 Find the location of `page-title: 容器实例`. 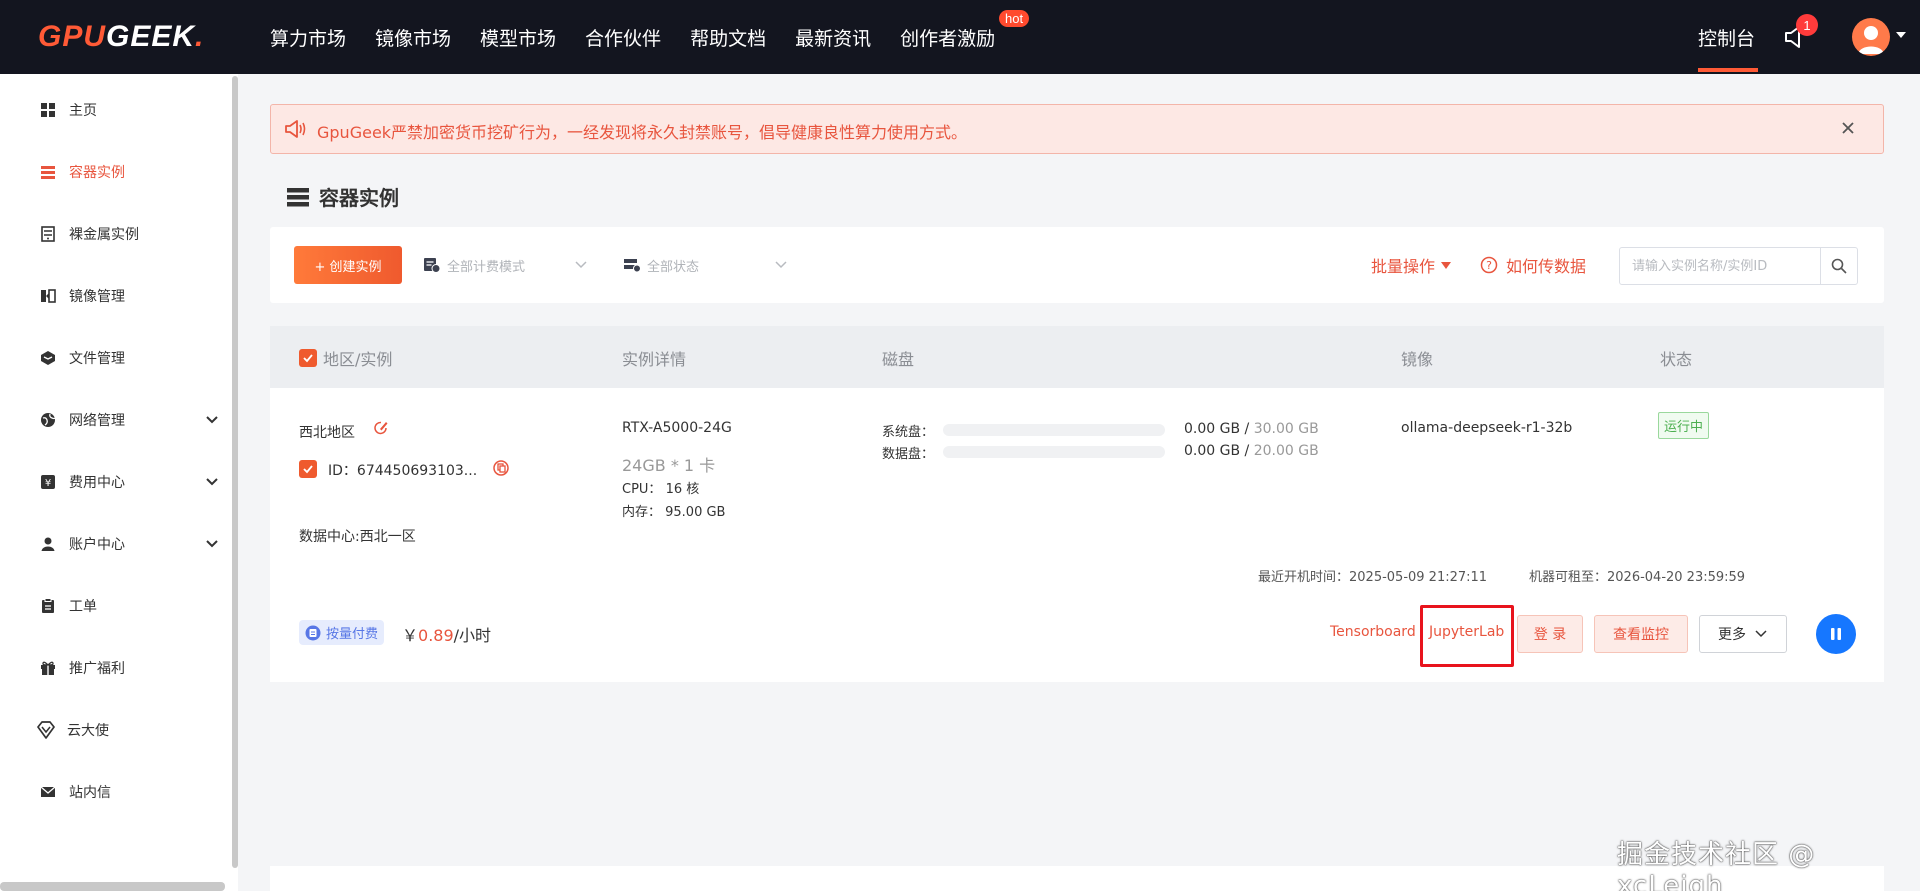

page-title: 容器实例 is located at coordinates (343, 196).